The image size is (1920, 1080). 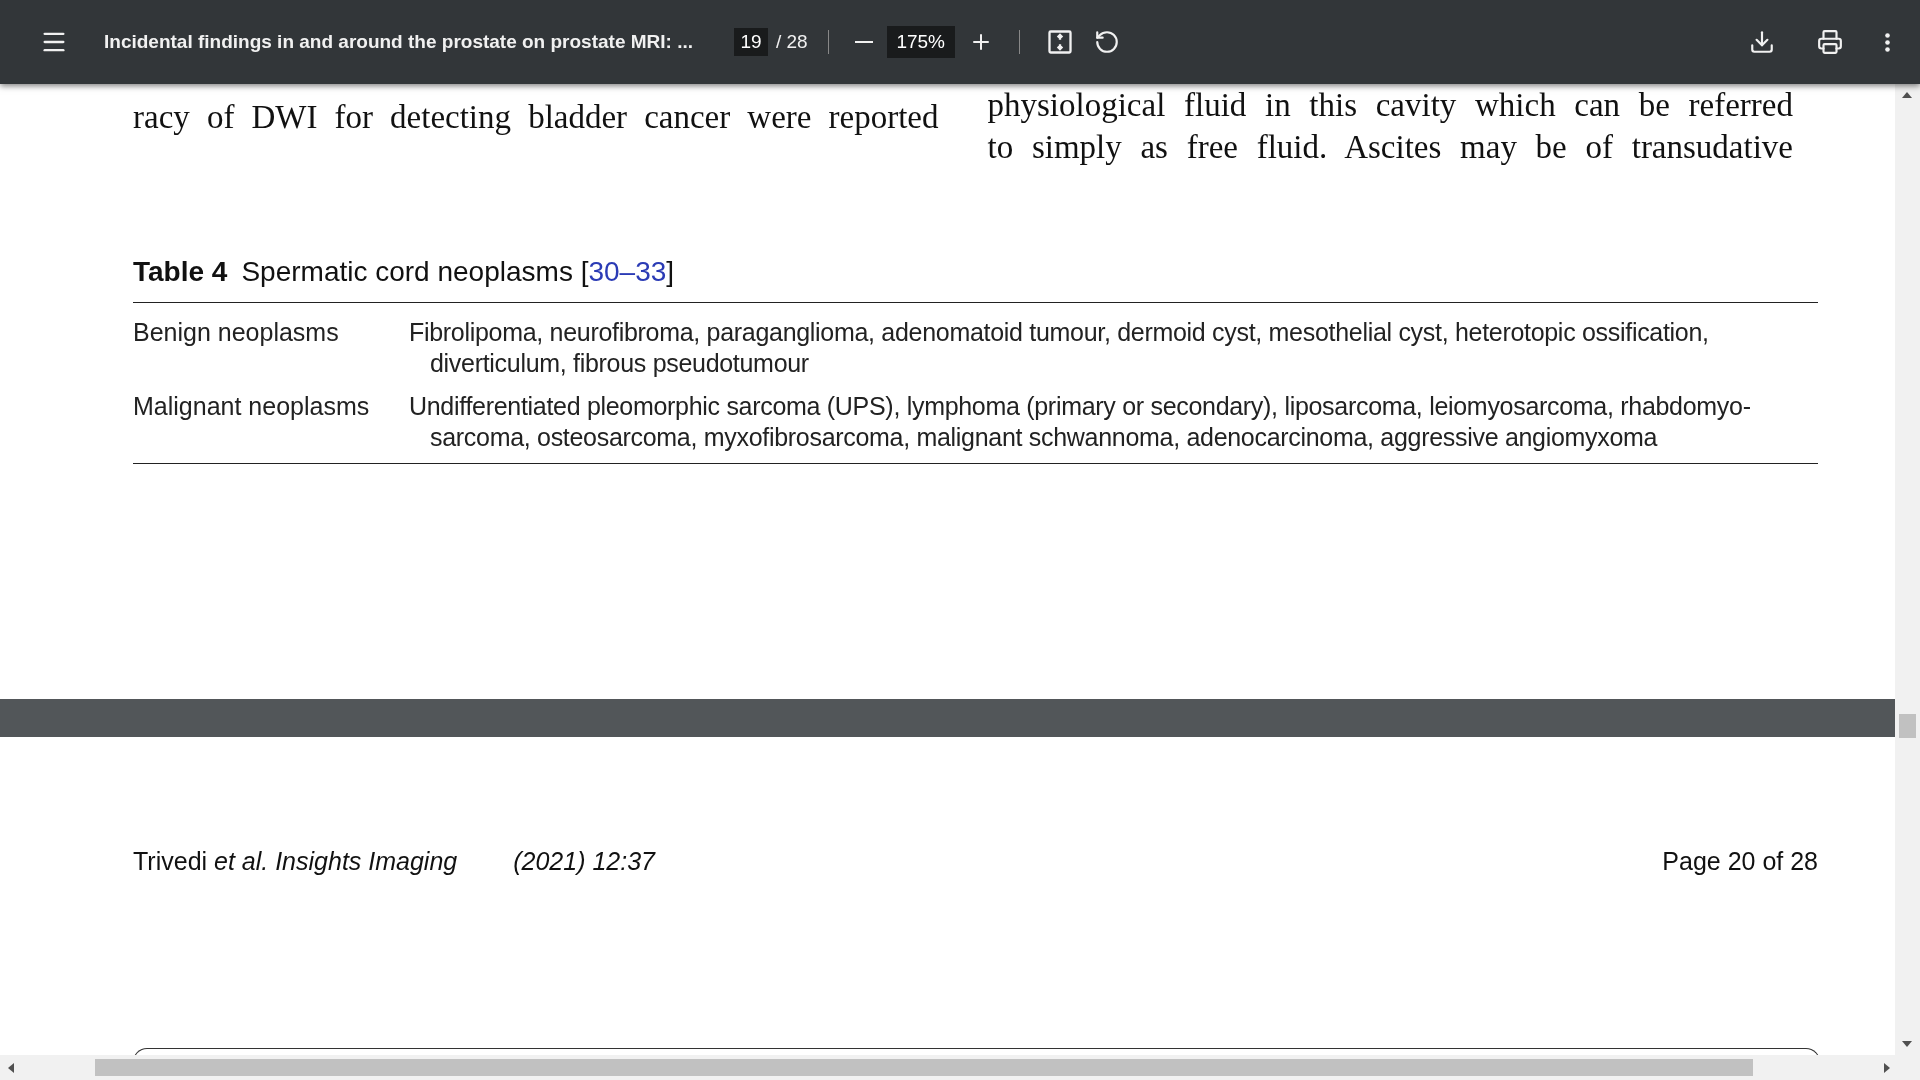 I want to click on reference-link: 30–33, so click(x=627, y=271).